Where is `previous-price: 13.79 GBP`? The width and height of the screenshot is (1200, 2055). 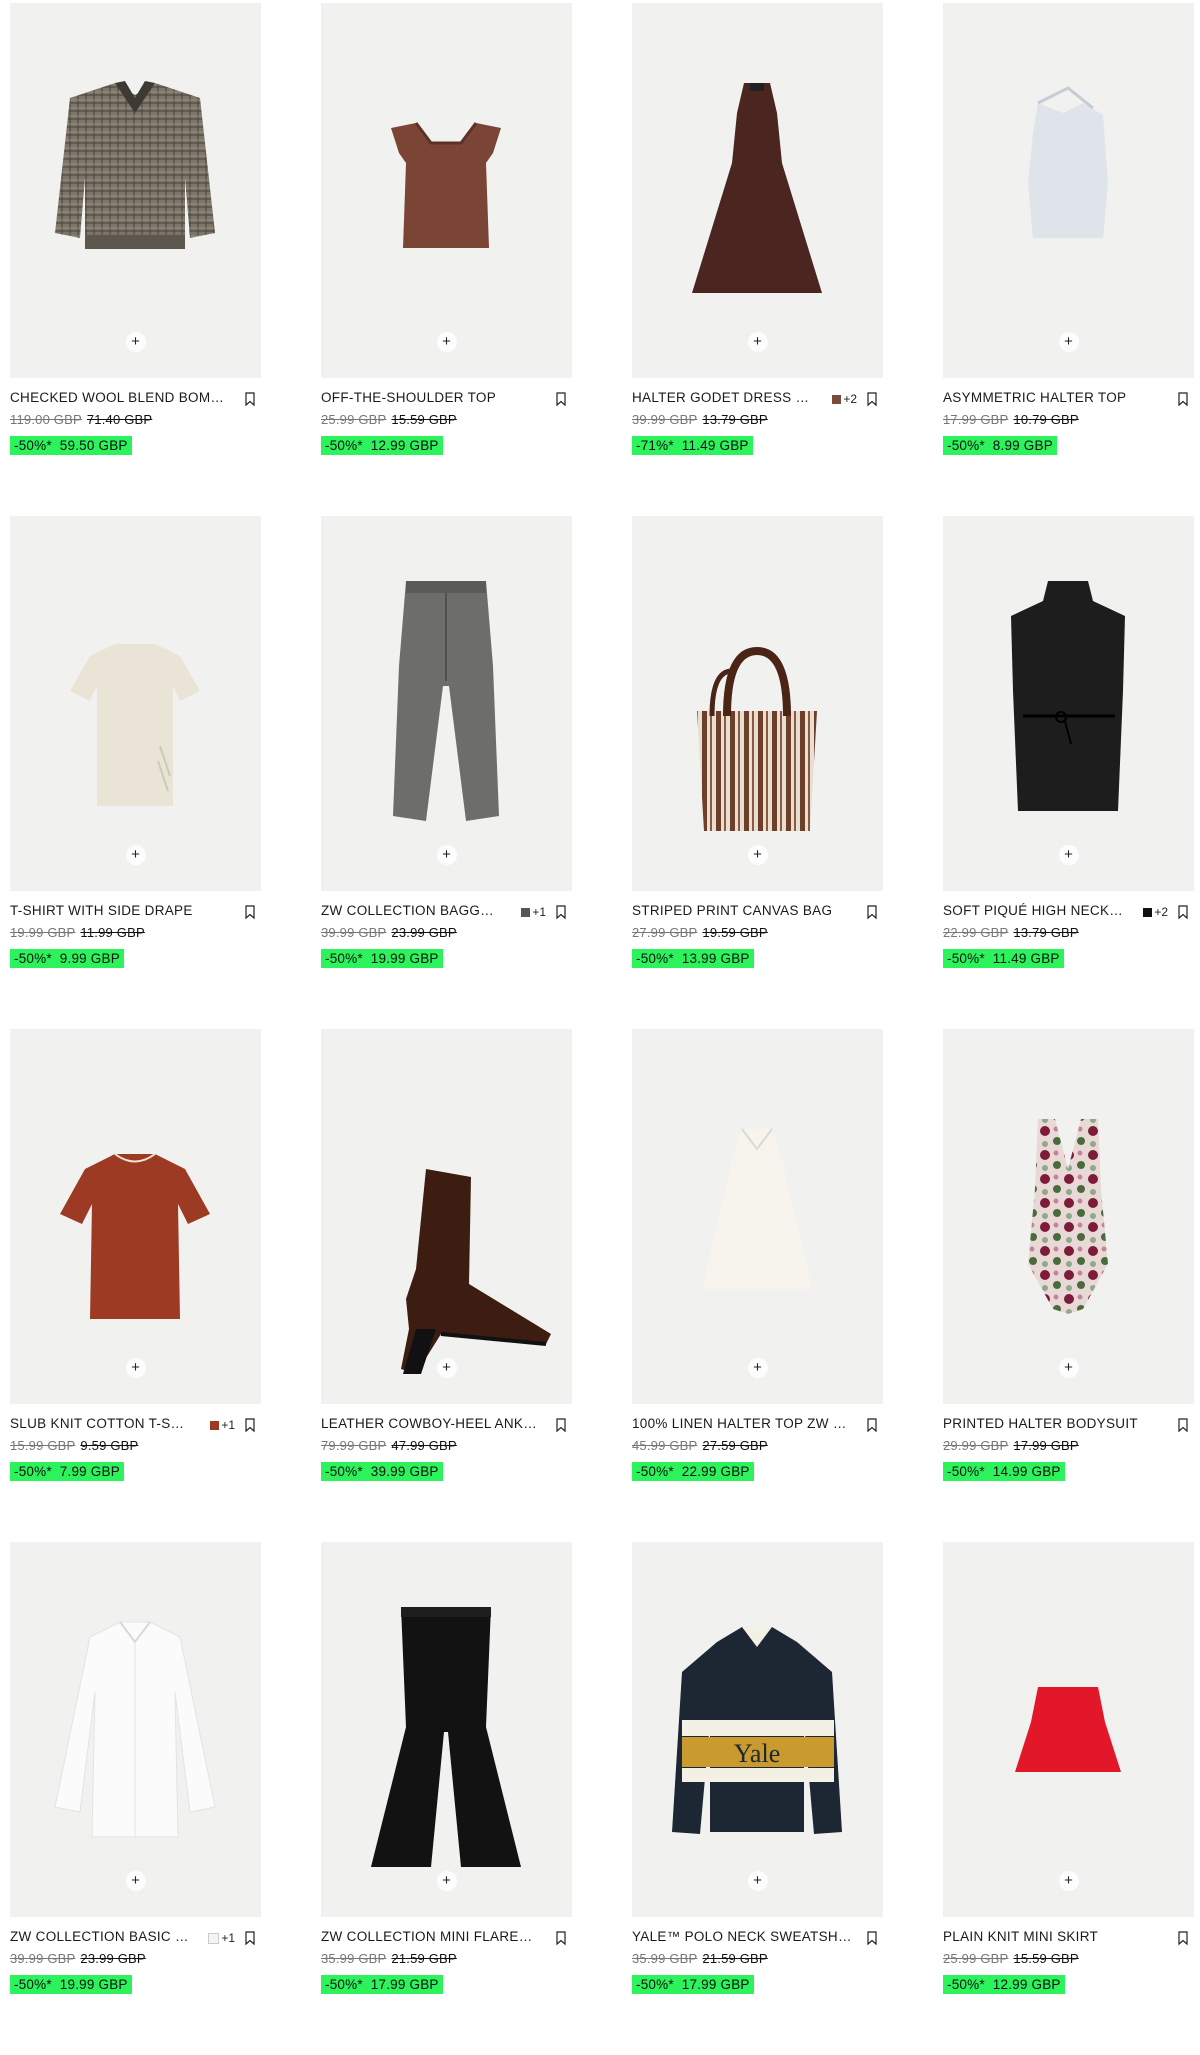 previous-price: 13.79 GBP is located at coordinates (735, 419).